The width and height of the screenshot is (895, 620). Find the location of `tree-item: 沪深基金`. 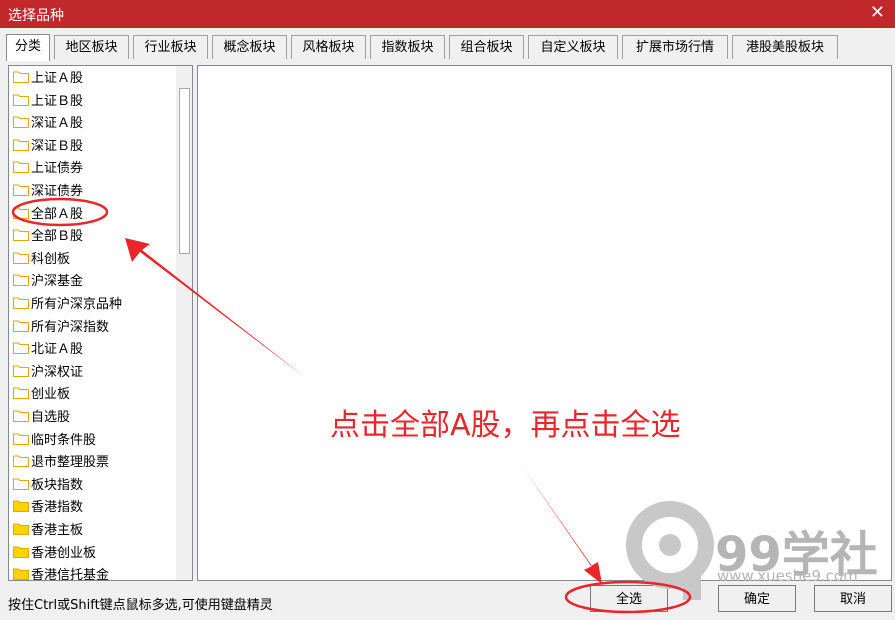

tree-item: 沪深基金 is located at coordinates (48, 282).